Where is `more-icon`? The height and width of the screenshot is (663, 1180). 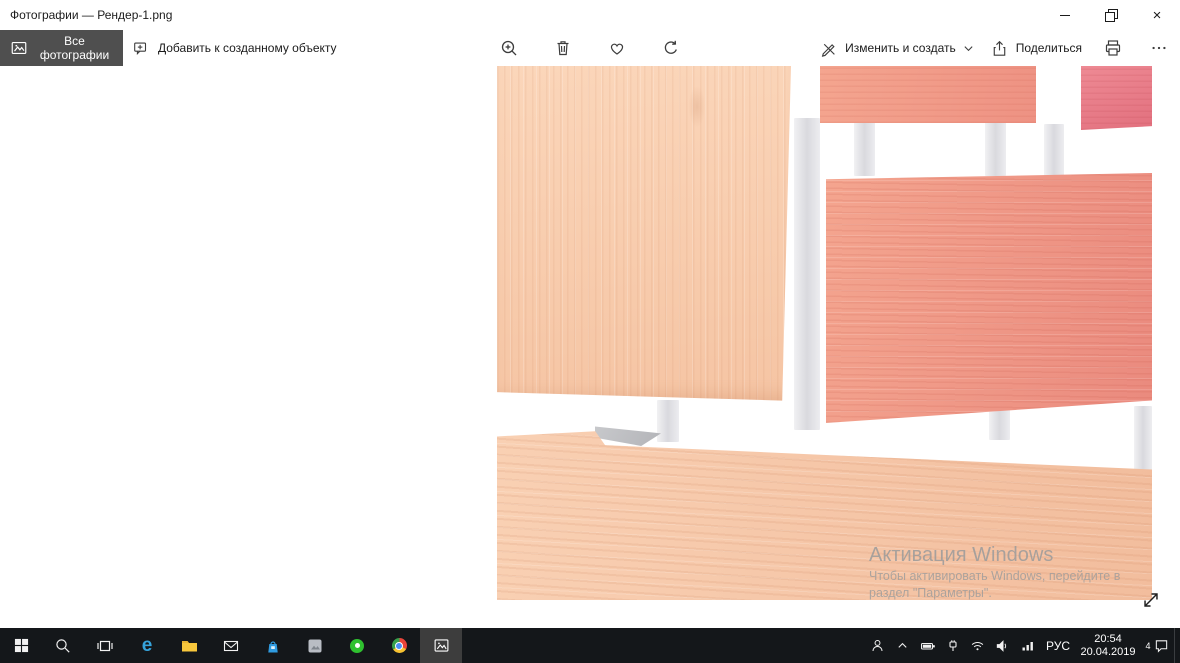
more-icon is located at coordinates (1159, 48).